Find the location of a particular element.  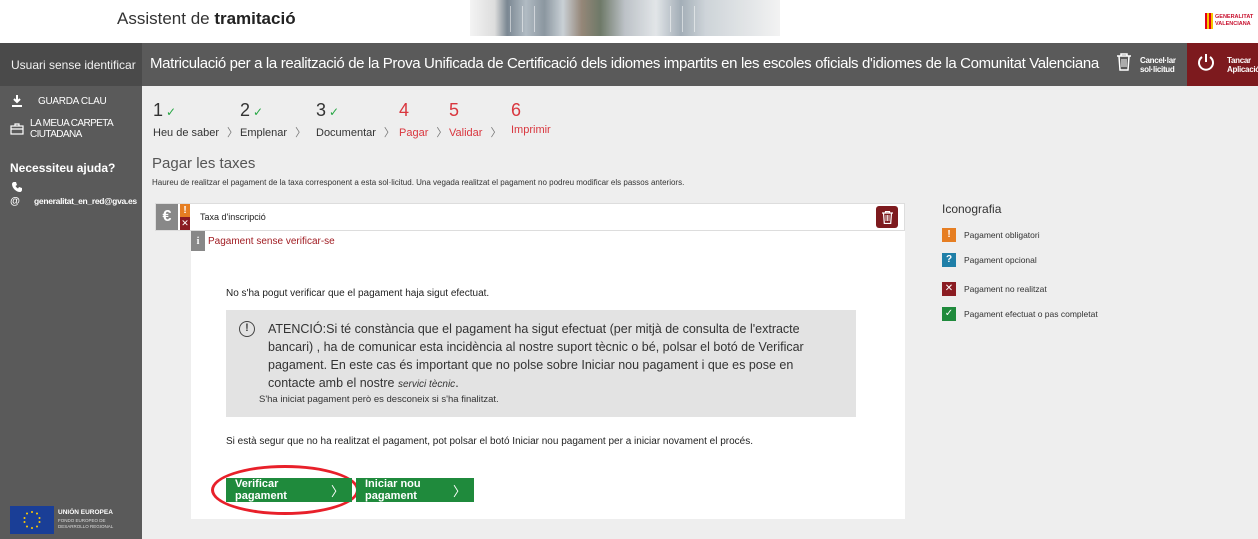

fee-name: Taxa d'inscripció is located at coordinates (233, 217).